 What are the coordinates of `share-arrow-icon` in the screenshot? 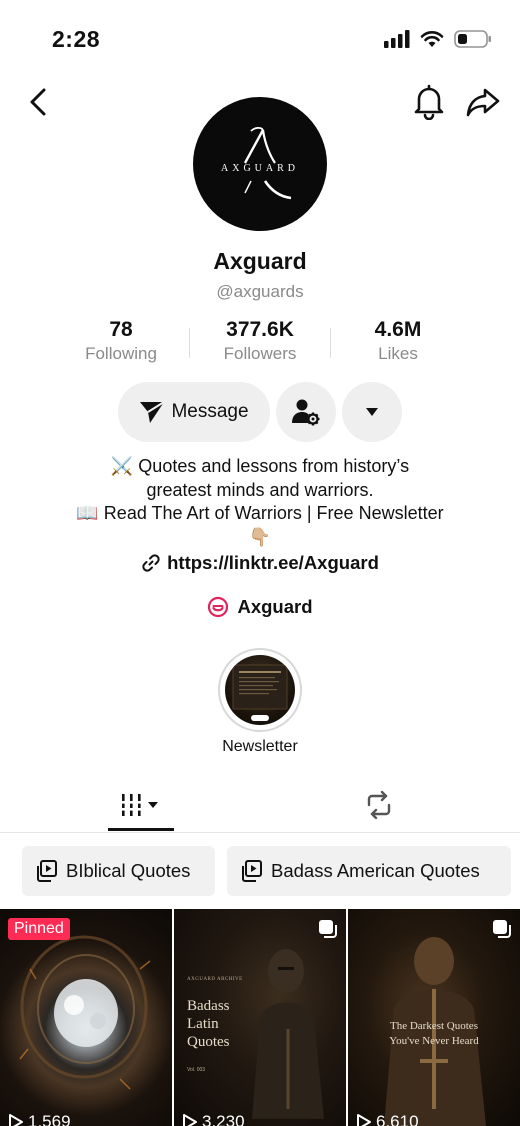 It's located at (483, 101).